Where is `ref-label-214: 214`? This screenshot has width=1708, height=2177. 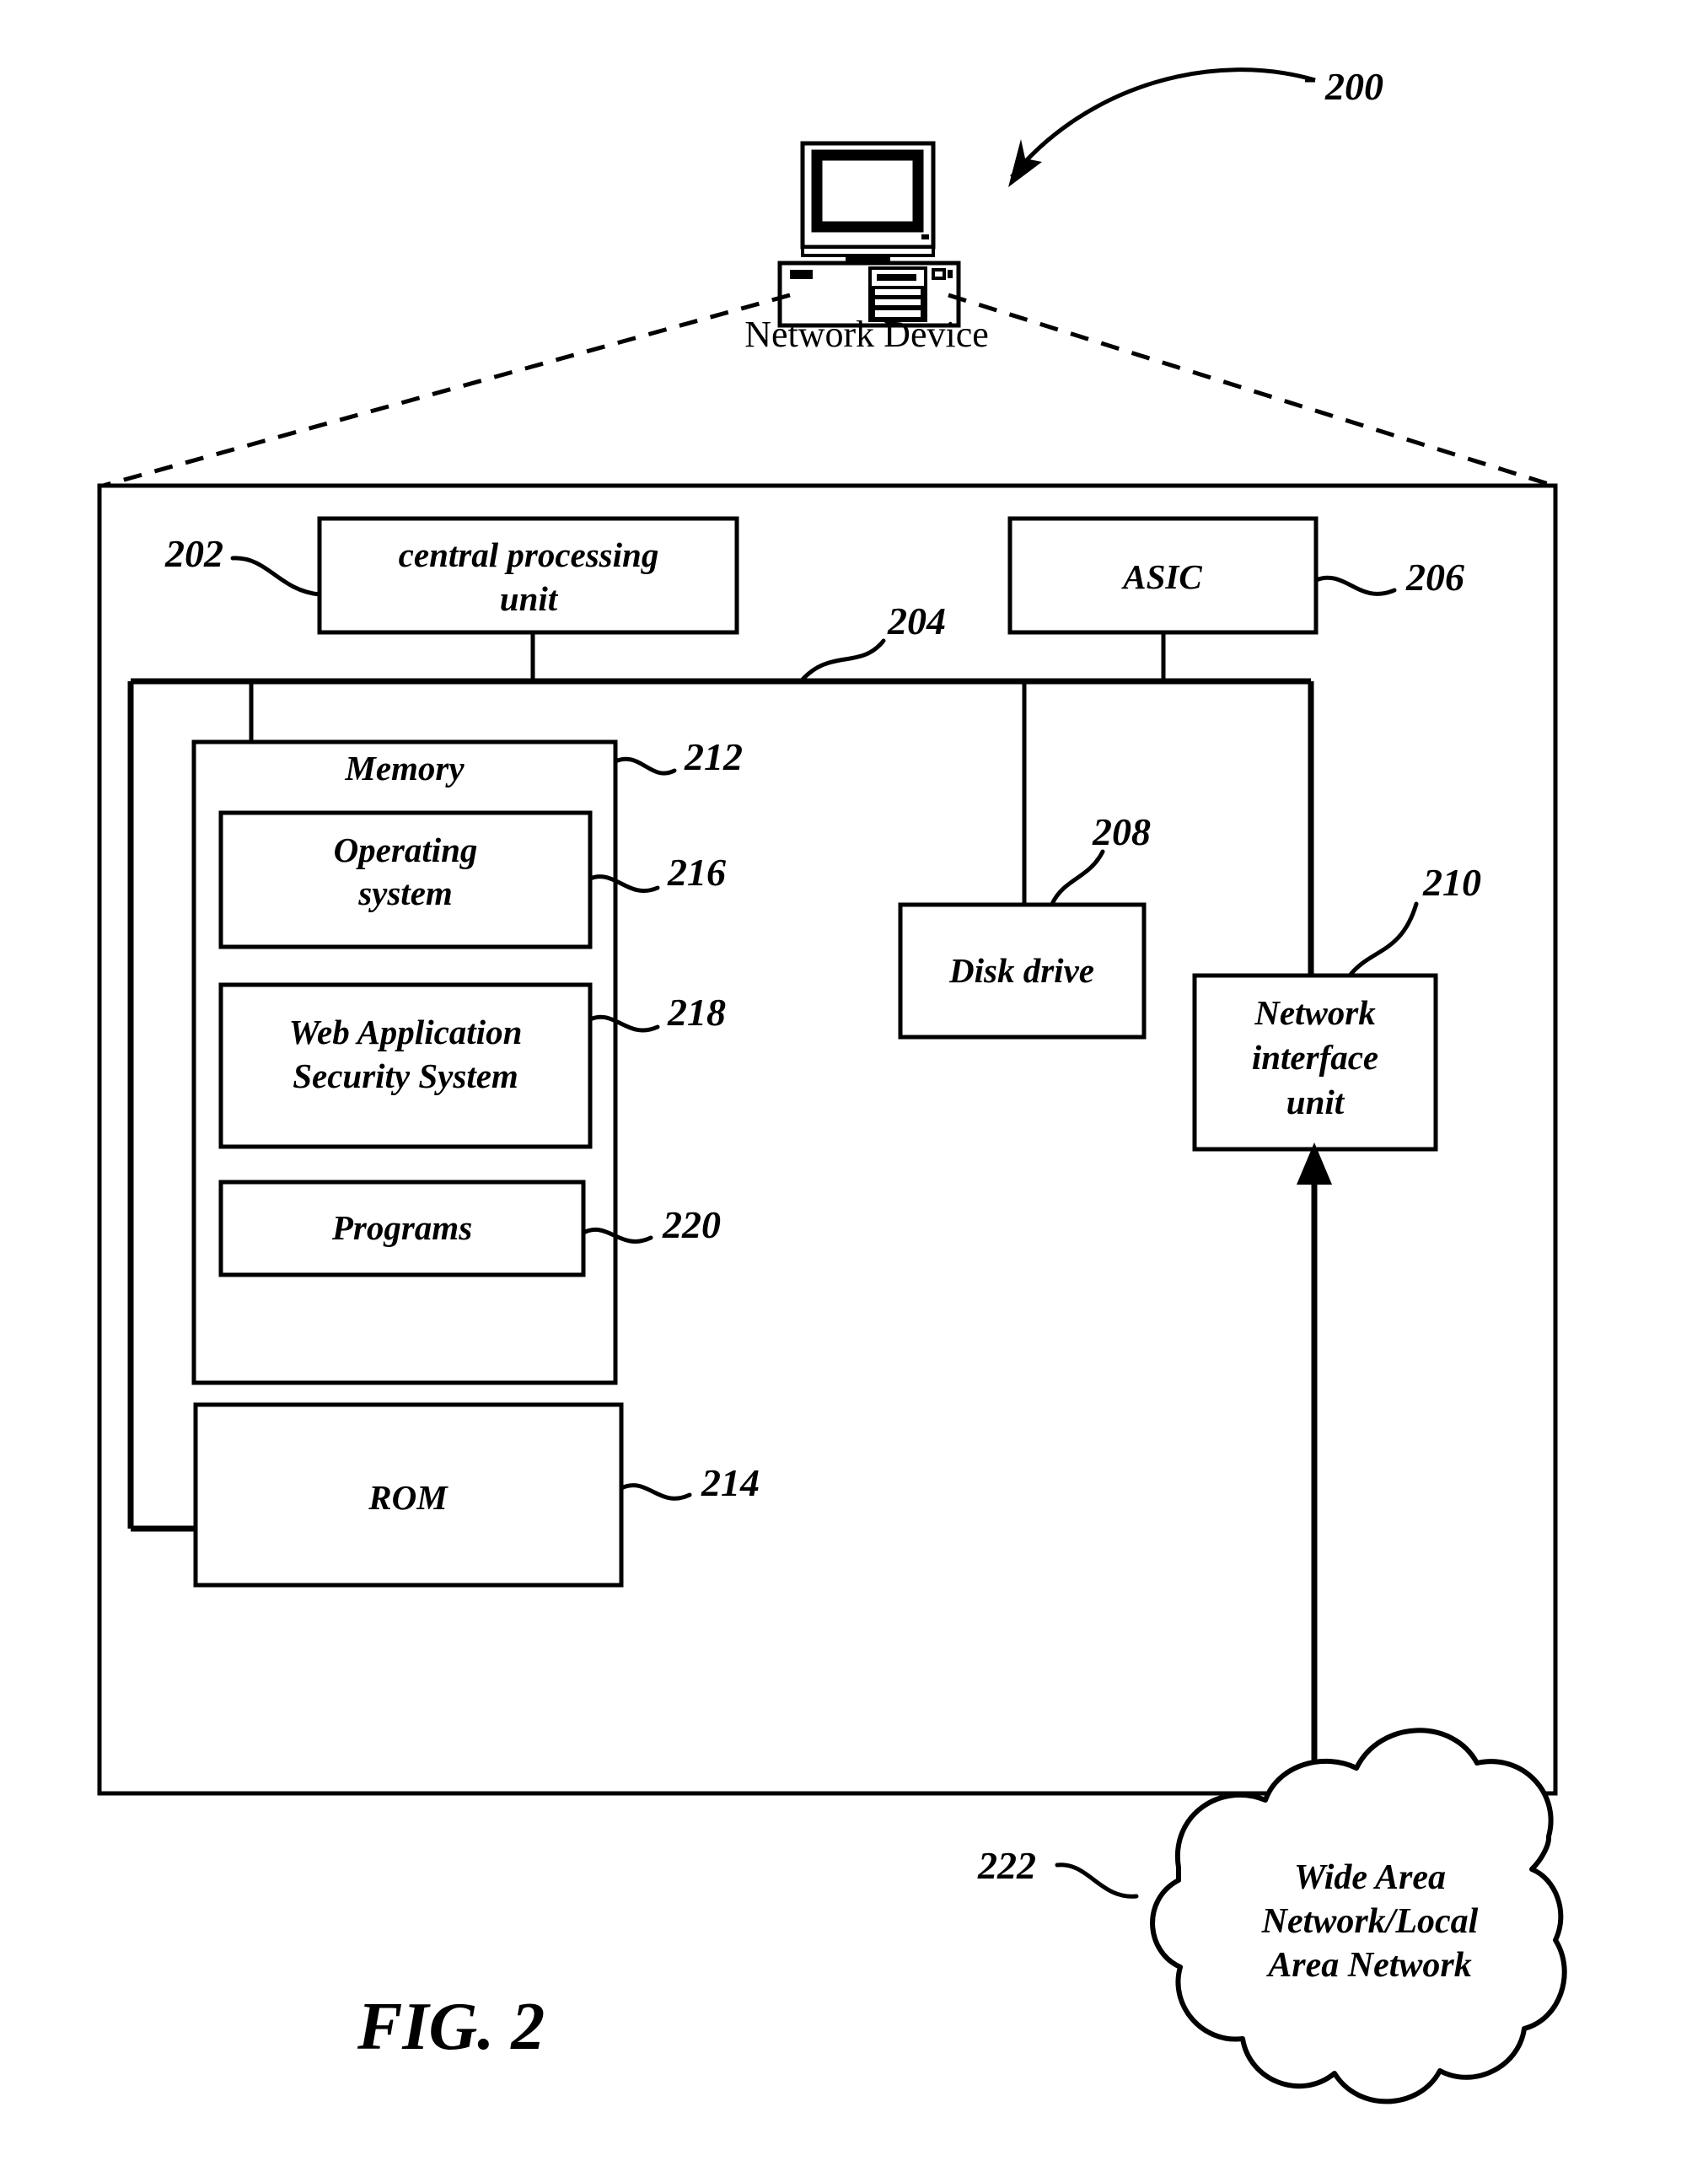 ref-label-214: 214 is located at coordinates (731, 1482).